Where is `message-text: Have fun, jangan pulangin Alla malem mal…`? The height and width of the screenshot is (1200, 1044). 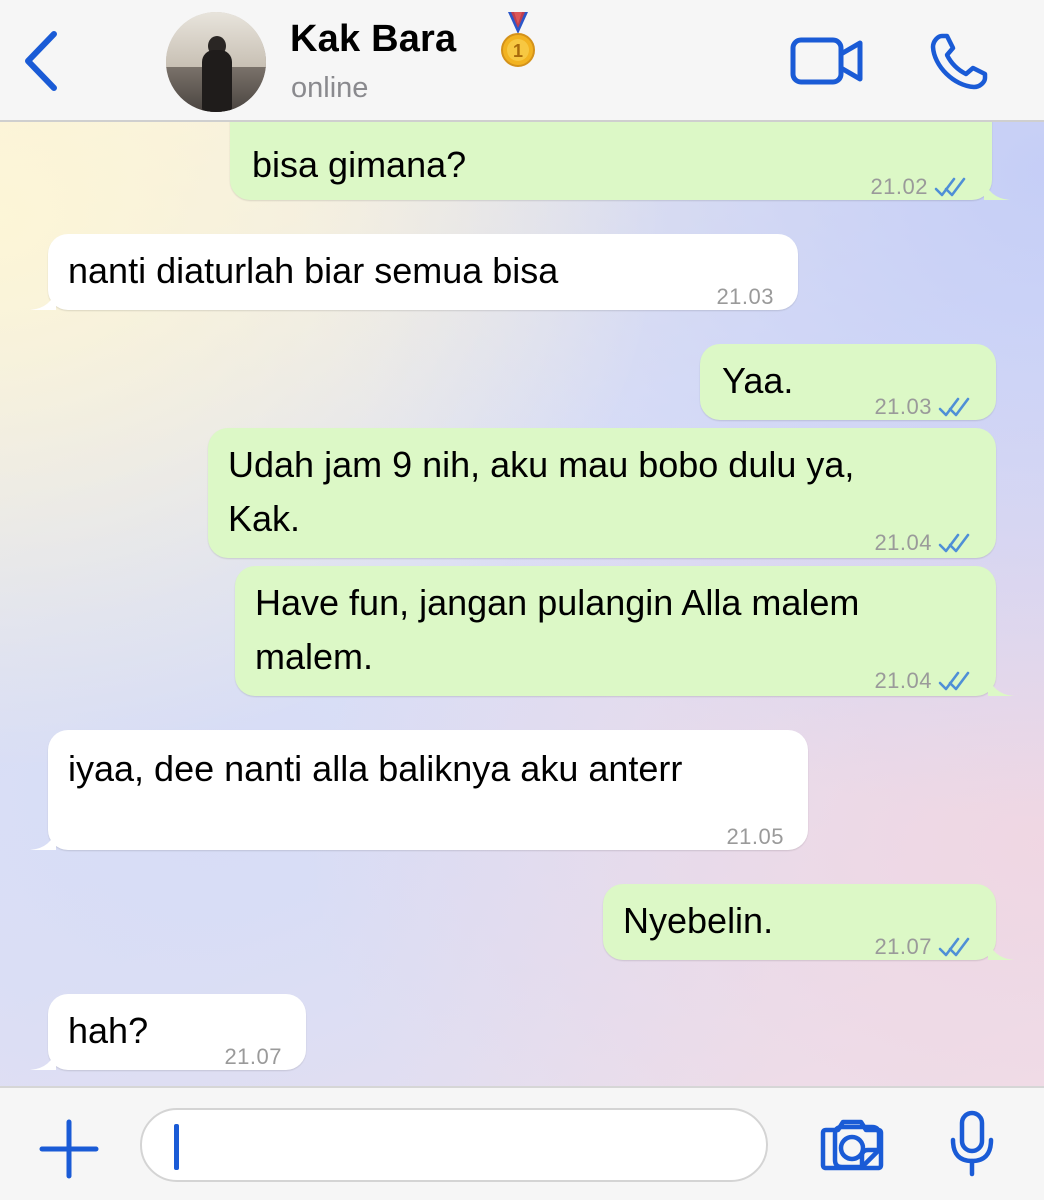
message-text: Have fun, jangan pulangin Alla malem mal… is located at coordinates (557, 629).